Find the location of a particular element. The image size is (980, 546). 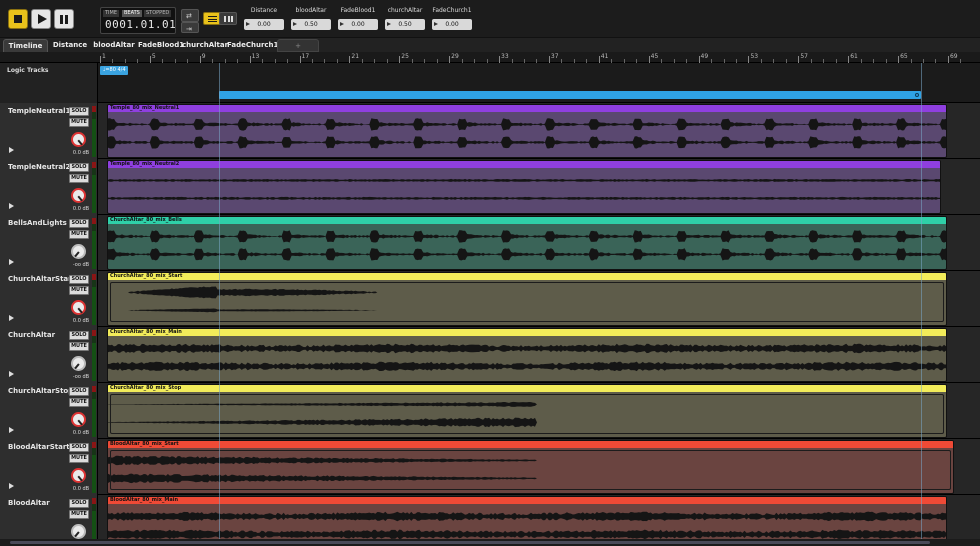

tab-fadeblood1: FadeBlood1 is located at coordinates (161, 45).